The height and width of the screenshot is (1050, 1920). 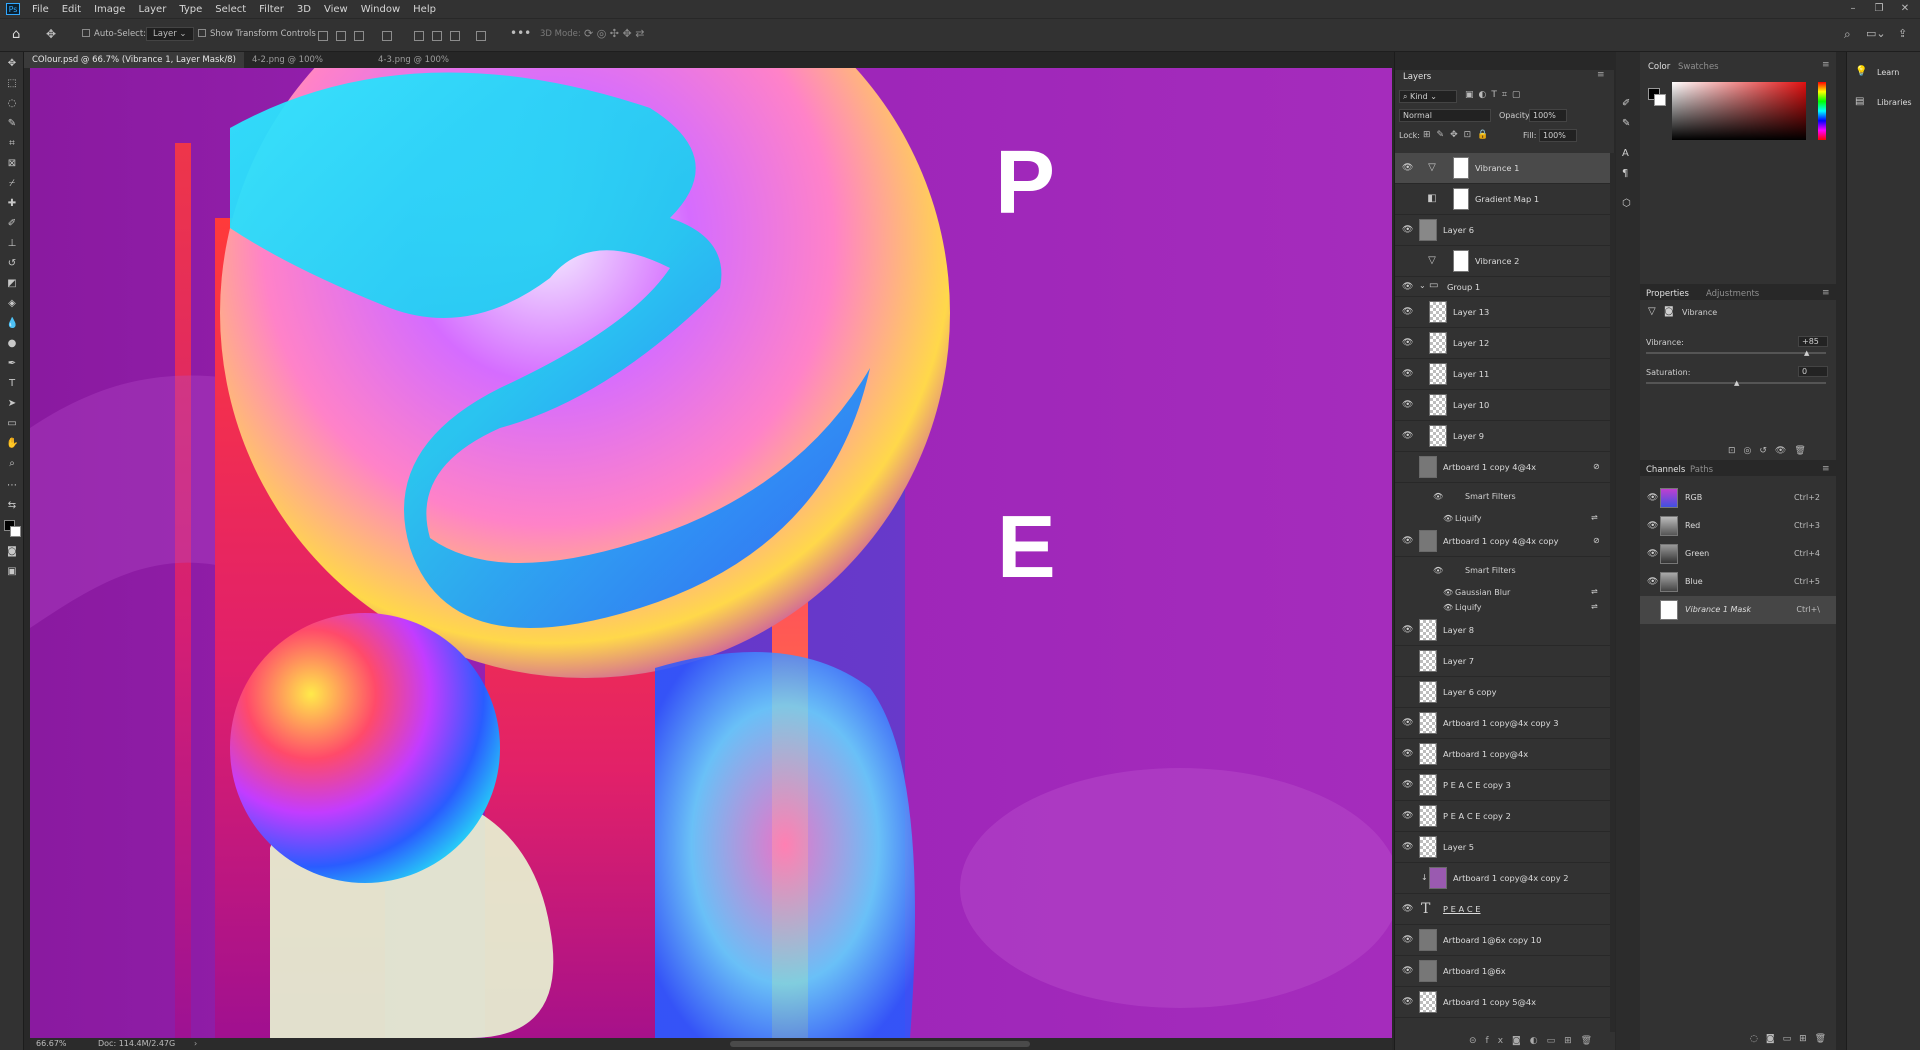 What do you see at coordinates (520, 33) in the screenshot?
I see `more-options-icon: •••` at bounding box center [520, 33].